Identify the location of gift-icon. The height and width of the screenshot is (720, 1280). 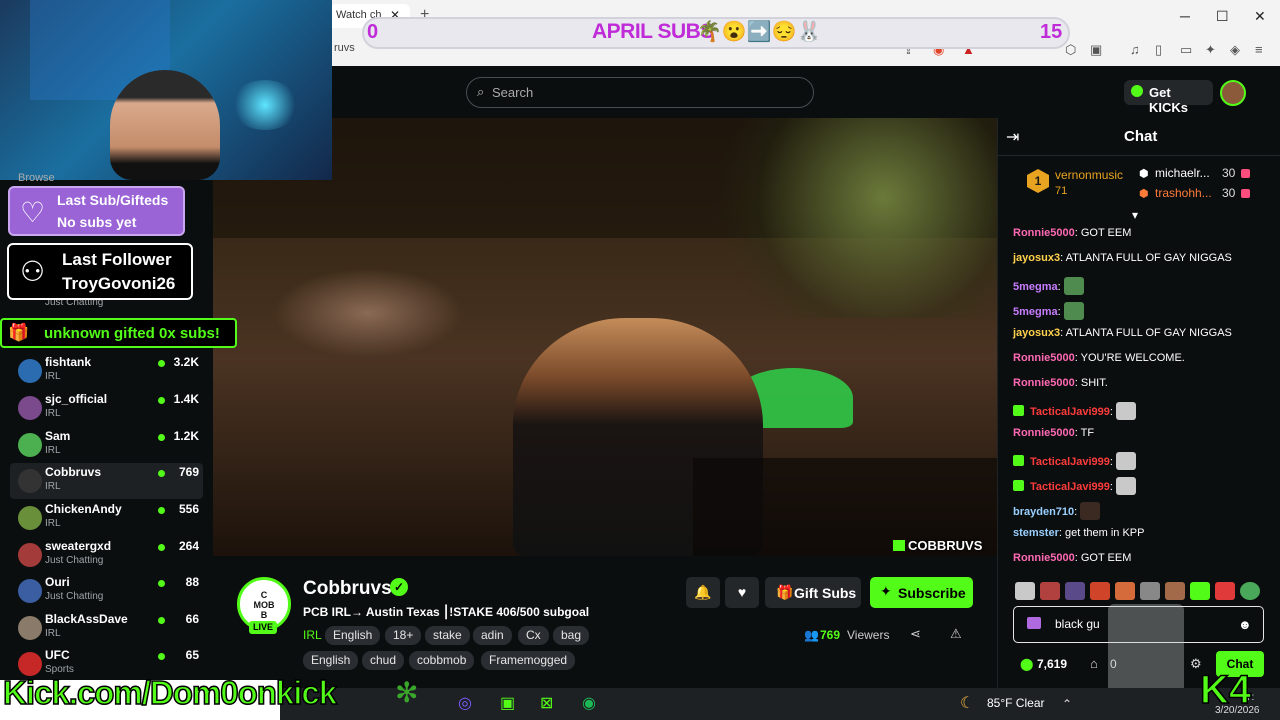
(1245, 173).